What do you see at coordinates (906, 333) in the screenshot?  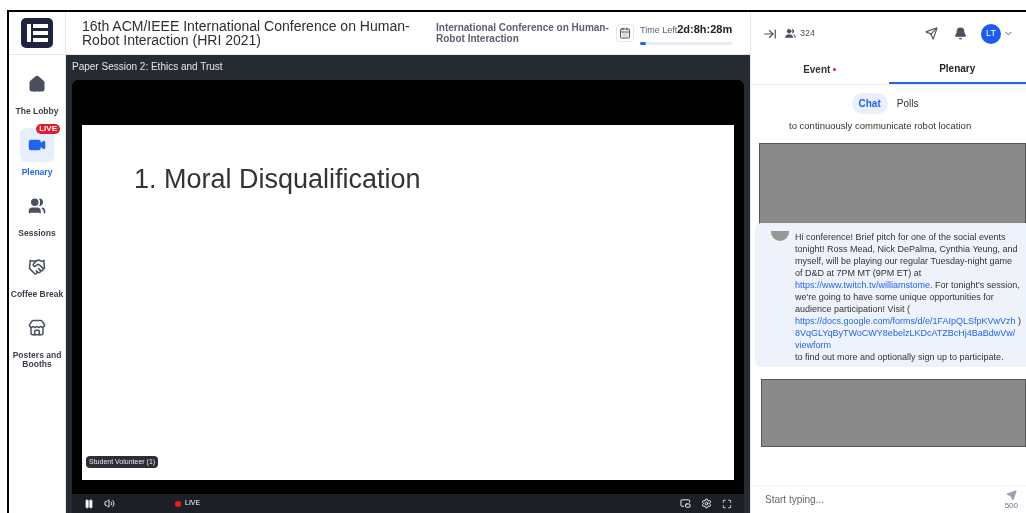 I see `message-link: https://docs.google.com/forms/d/e/1FAIpQLSfpKVwVzh8VqGLYqByTWoCWY8ebelzLKDcATZBcHj4BaBdwVw/viewform` at bounding box center [906, 333].